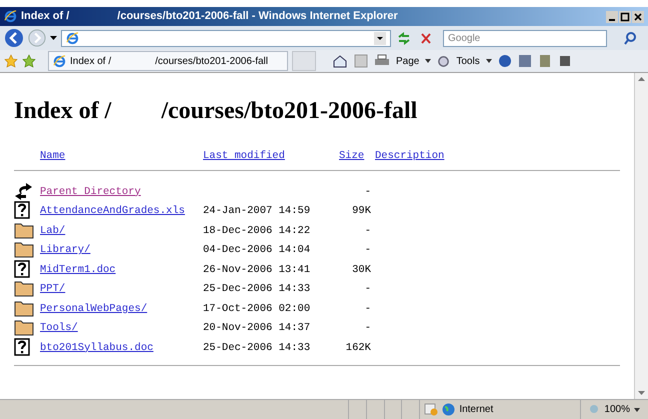 The image size is (648, 419). I want to click on file-link: PersonalWebPages/, so click(94, 310).